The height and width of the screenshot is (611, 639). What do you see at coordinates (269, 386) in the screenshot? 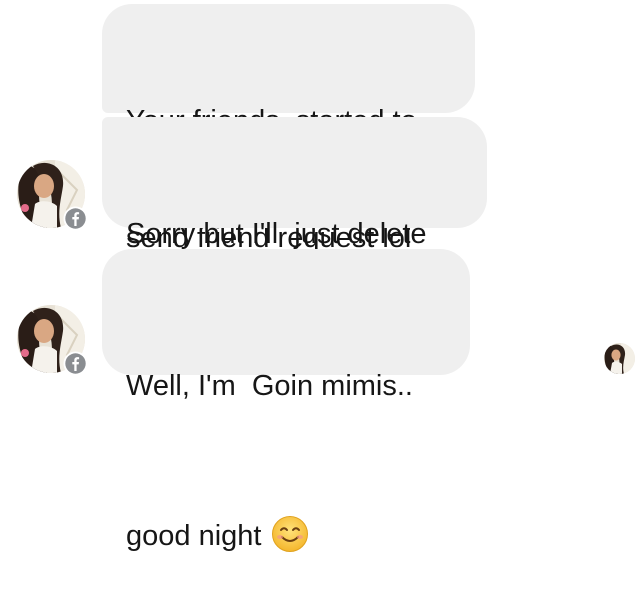
I see `message-text-line: Well, I'm Goin mimis..` at bounding box center [269, 386].